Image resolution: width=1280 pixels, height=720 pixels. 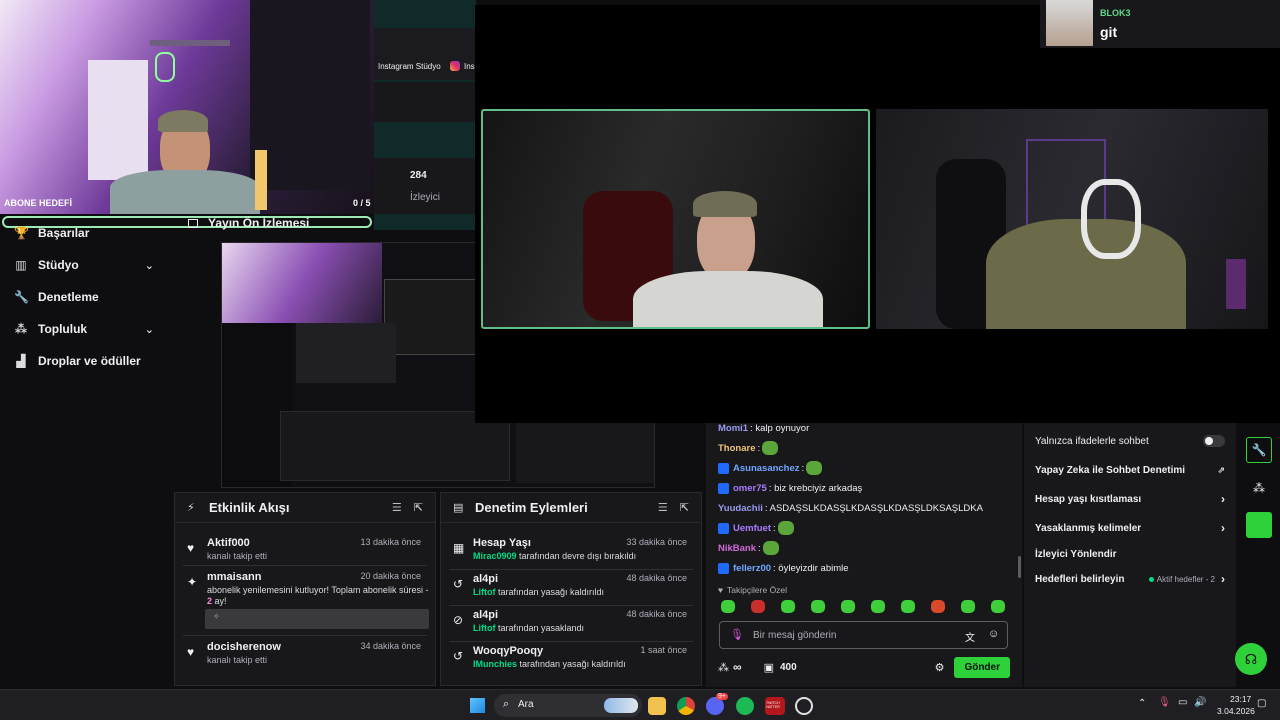 I want to click on tray-chevron-icon: ⌃, so click(x=1142, y=703).